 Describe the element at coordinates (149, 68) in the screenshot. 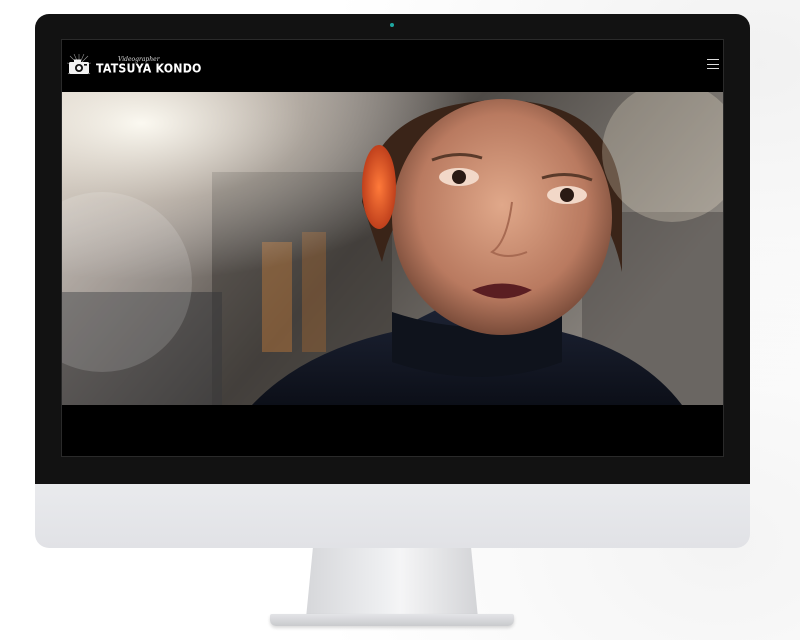

I see `logo-title: TATSUYA KONDO` at that location.